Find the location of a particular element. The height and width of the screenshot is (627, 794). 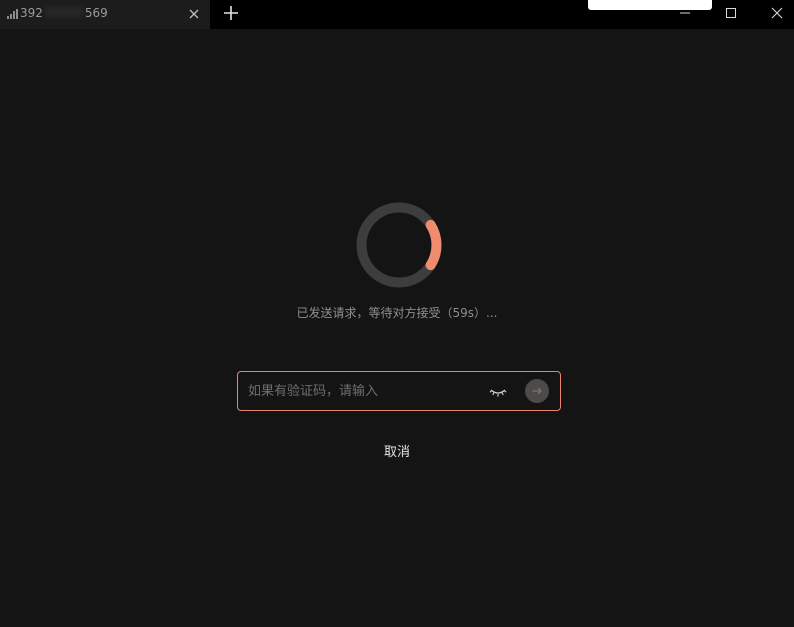

maximize-button is located at coordinates (731, 13).